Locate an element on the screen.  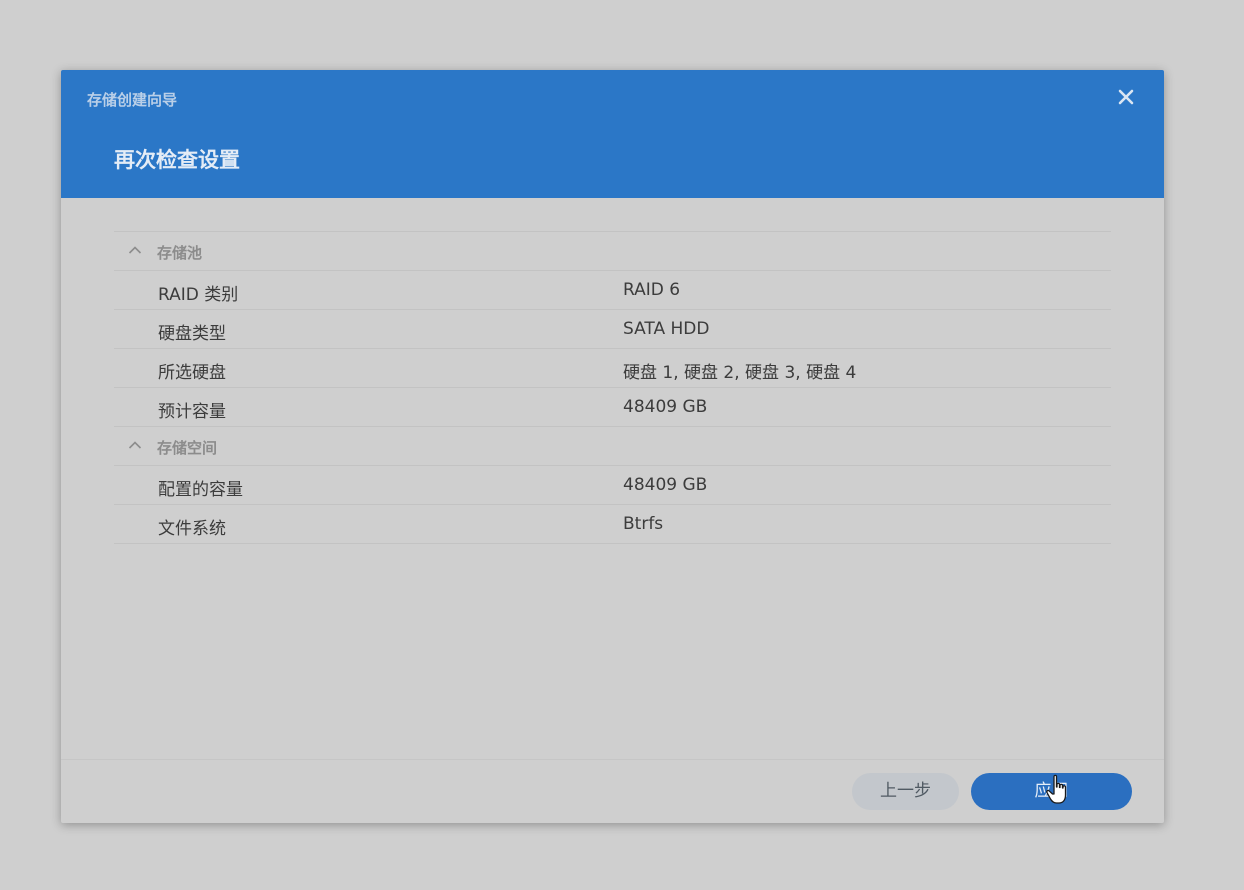
section-header-storage-volume: 存储空间 is located at coordinates (612, 445).